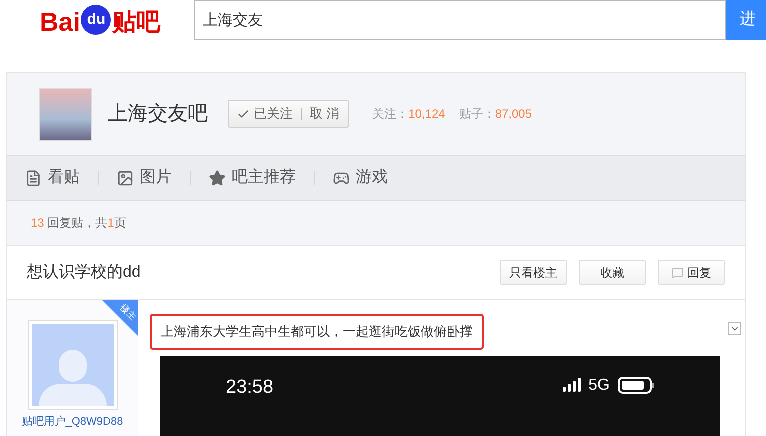  Describe the element at coordinates (734, 328) in the screenshot. I see `dropdown-caret-button` at that location.